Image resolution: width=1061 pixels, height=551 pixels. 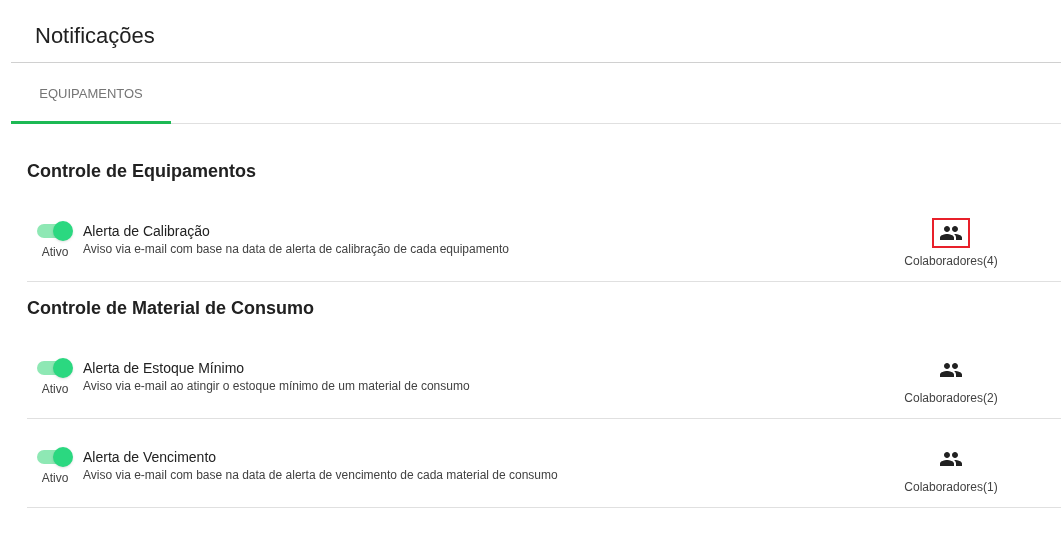 I want to click on alert-title: Alerta de Vencimento, so click(x=150, y=457).